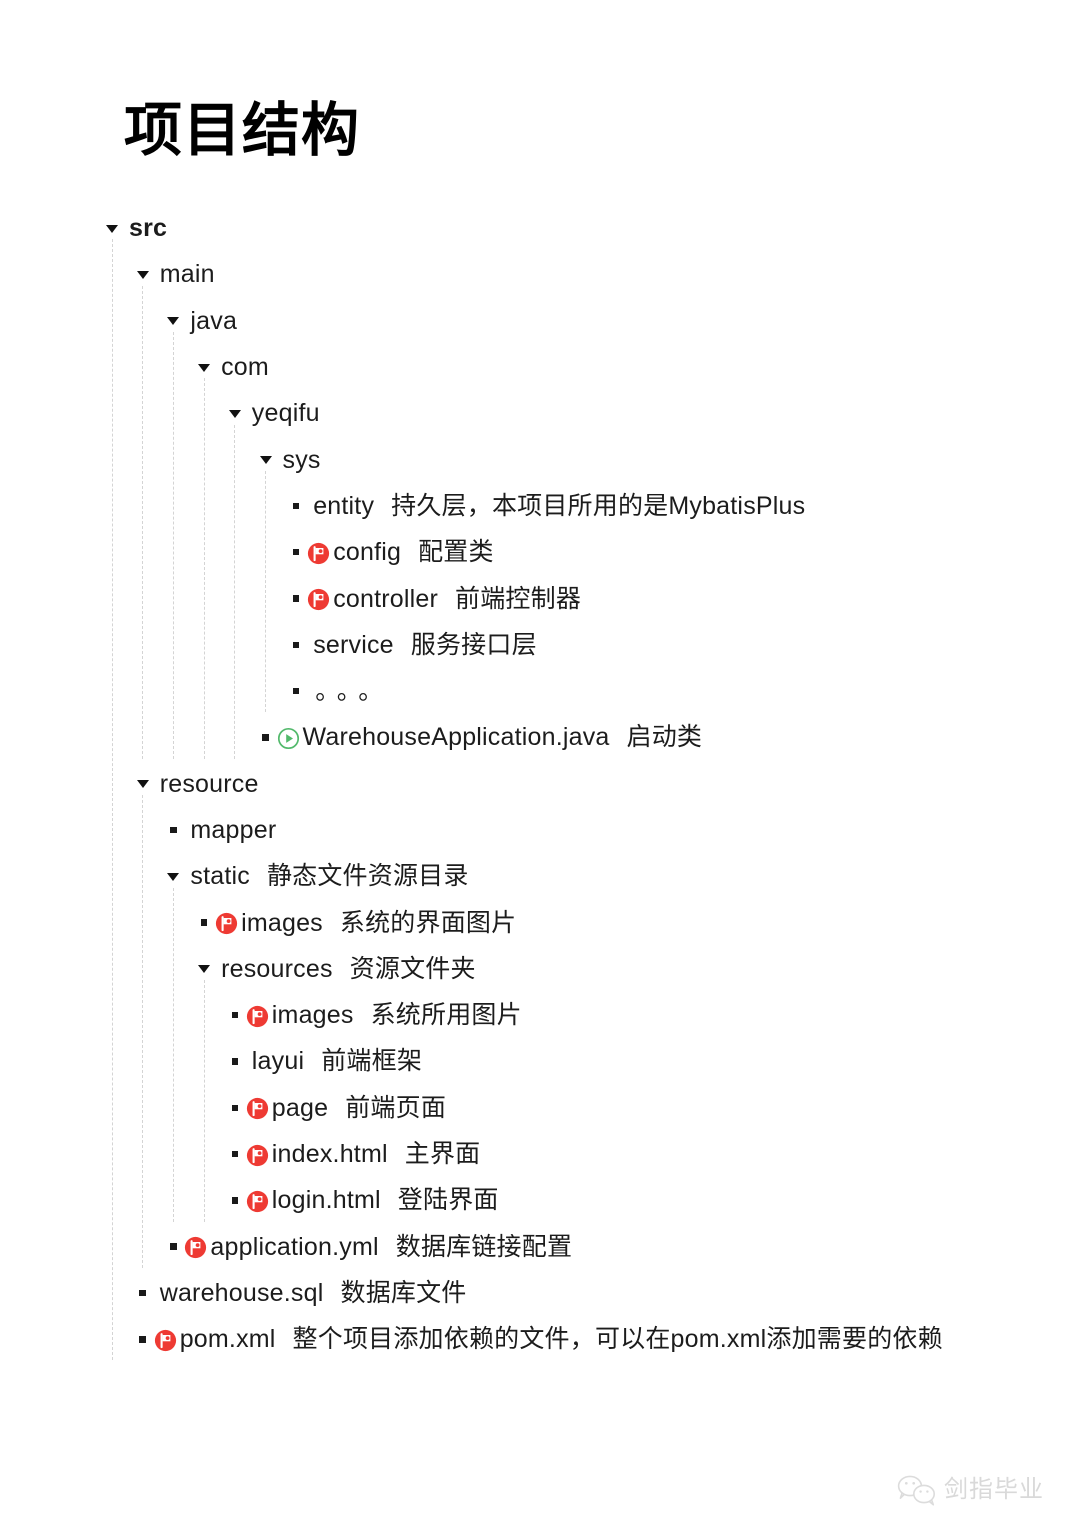 The image size is (1080, 1528). Describe the element at coordinates (994, 1489) in the screenshot. I see `watermark-label: 剑指毕业` at that location.